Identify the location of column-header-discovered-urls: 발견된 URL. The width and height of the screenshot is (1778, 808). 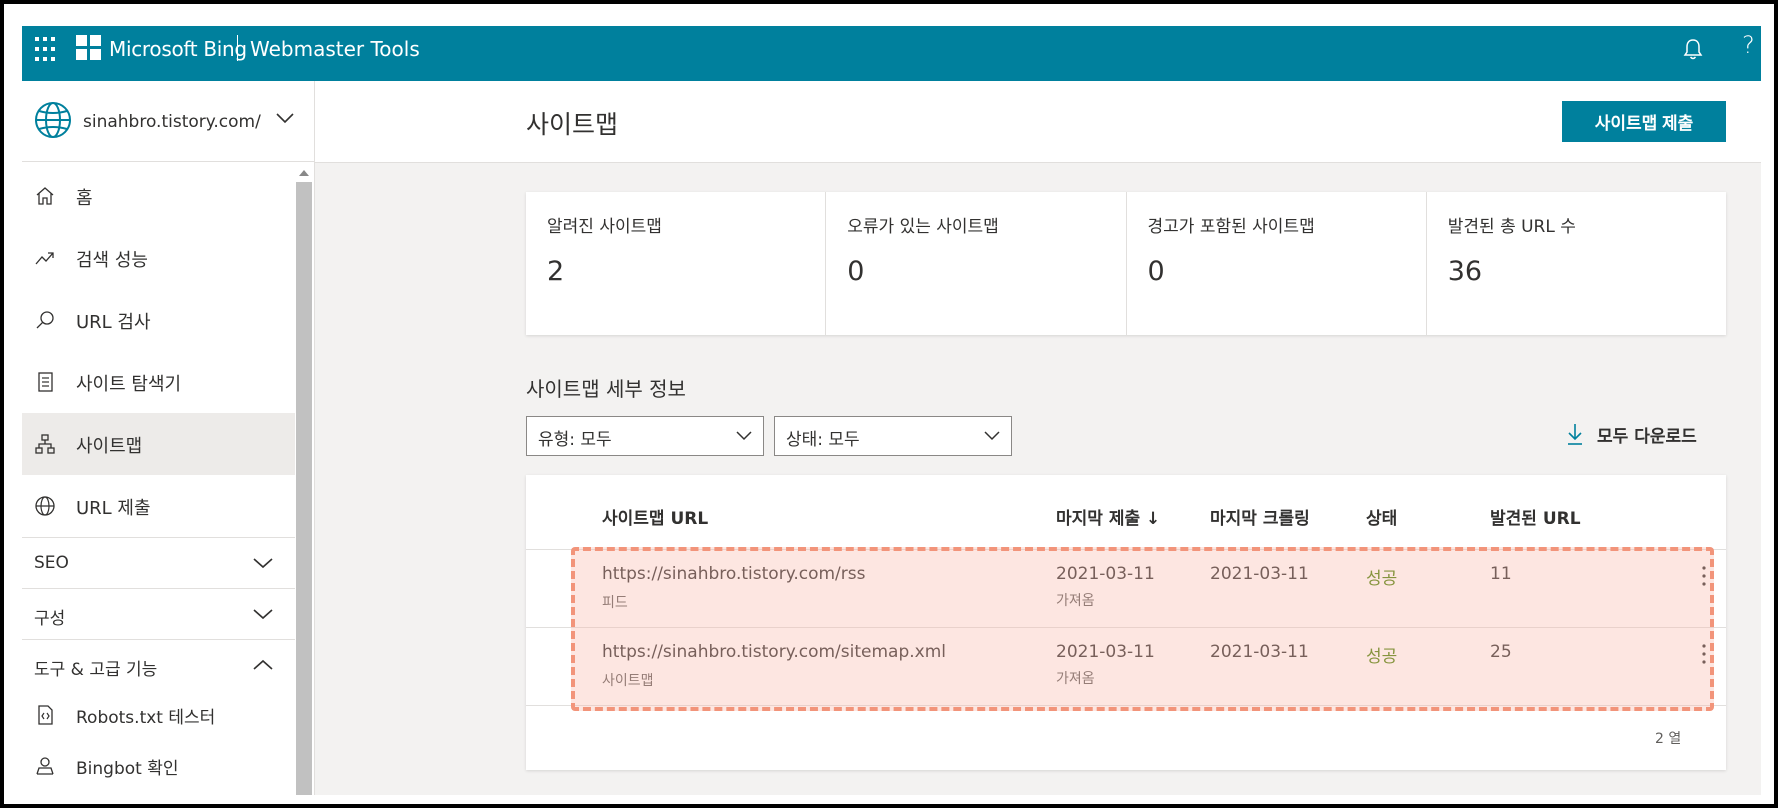
(1535, 516).